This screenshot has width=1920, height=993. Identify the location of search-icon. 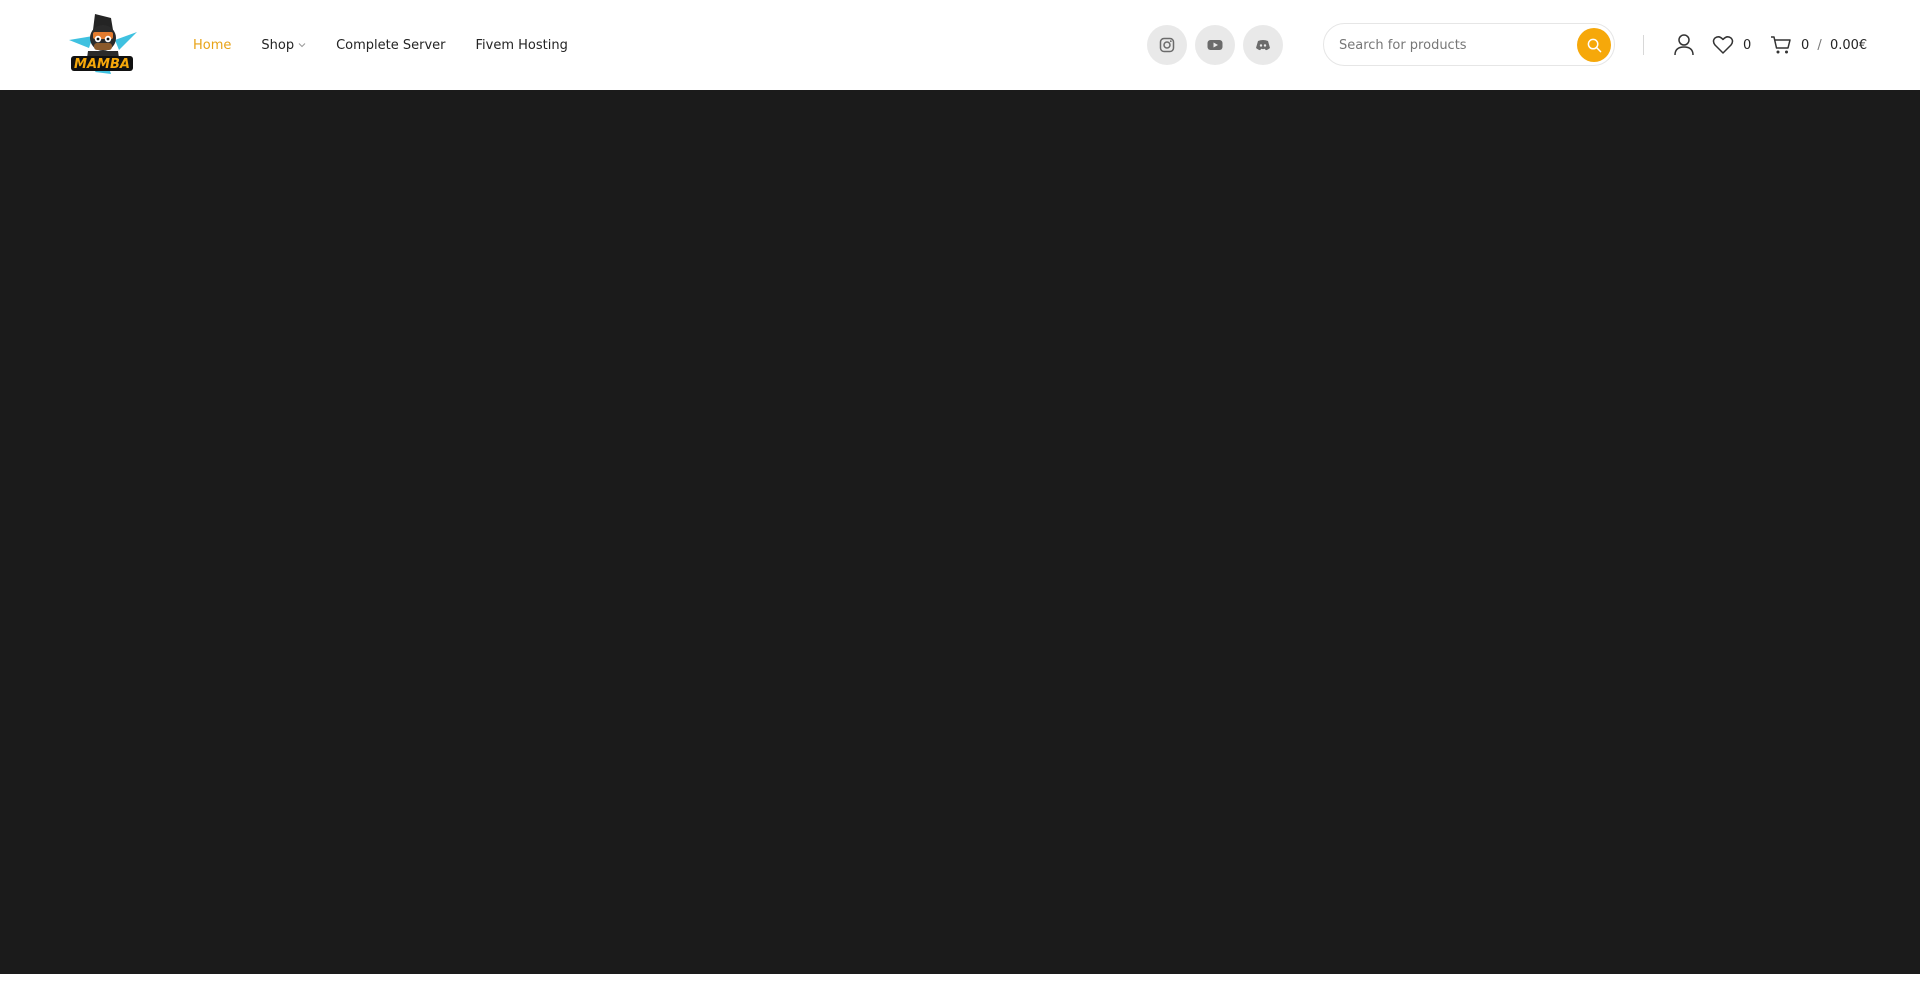
(1594, 45).